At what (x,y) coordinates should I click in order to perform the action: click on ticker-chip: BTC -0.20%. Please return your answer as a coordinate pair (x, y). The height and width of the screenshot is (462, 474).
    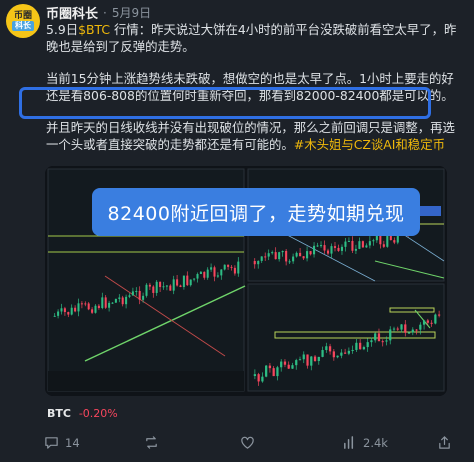
    Looking at the image, I should click on (82, 413).